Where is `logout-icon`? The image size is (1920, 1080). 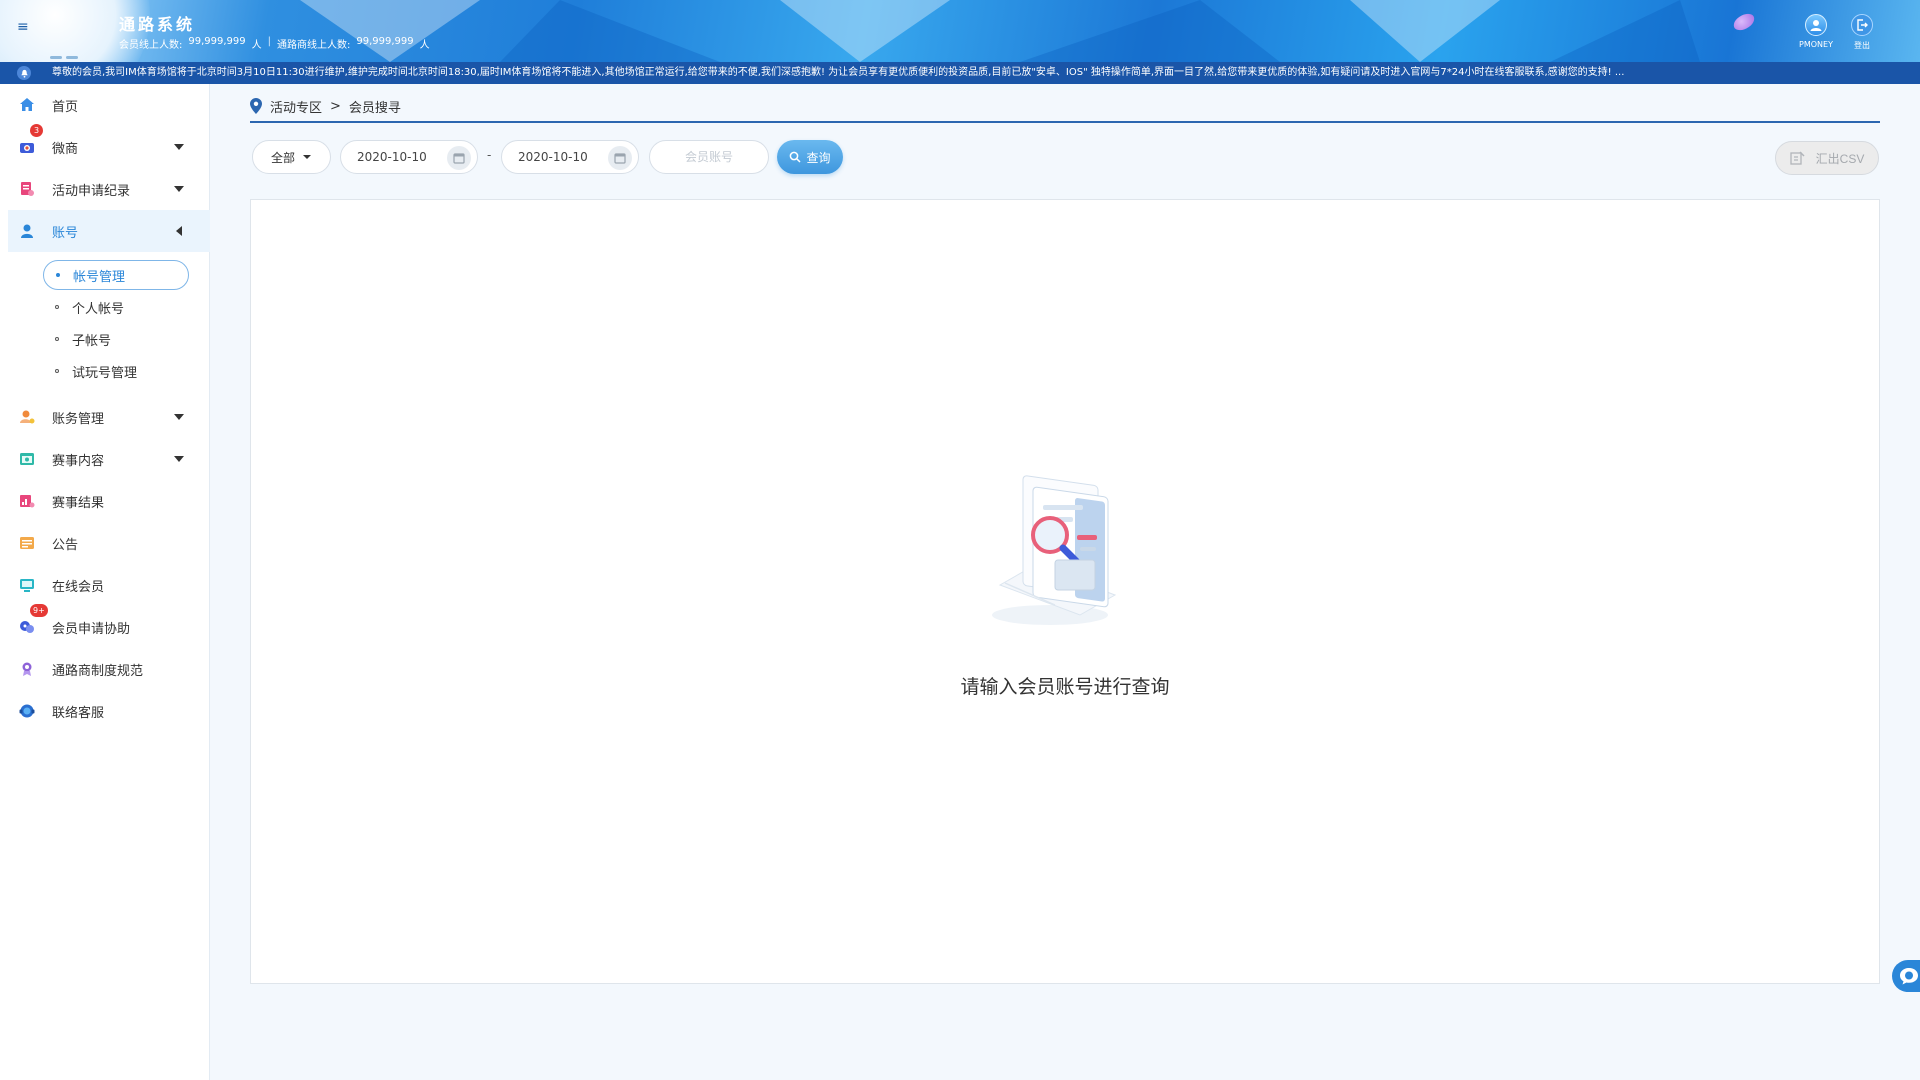 logout-icon is located at coordinates (1862, 25).